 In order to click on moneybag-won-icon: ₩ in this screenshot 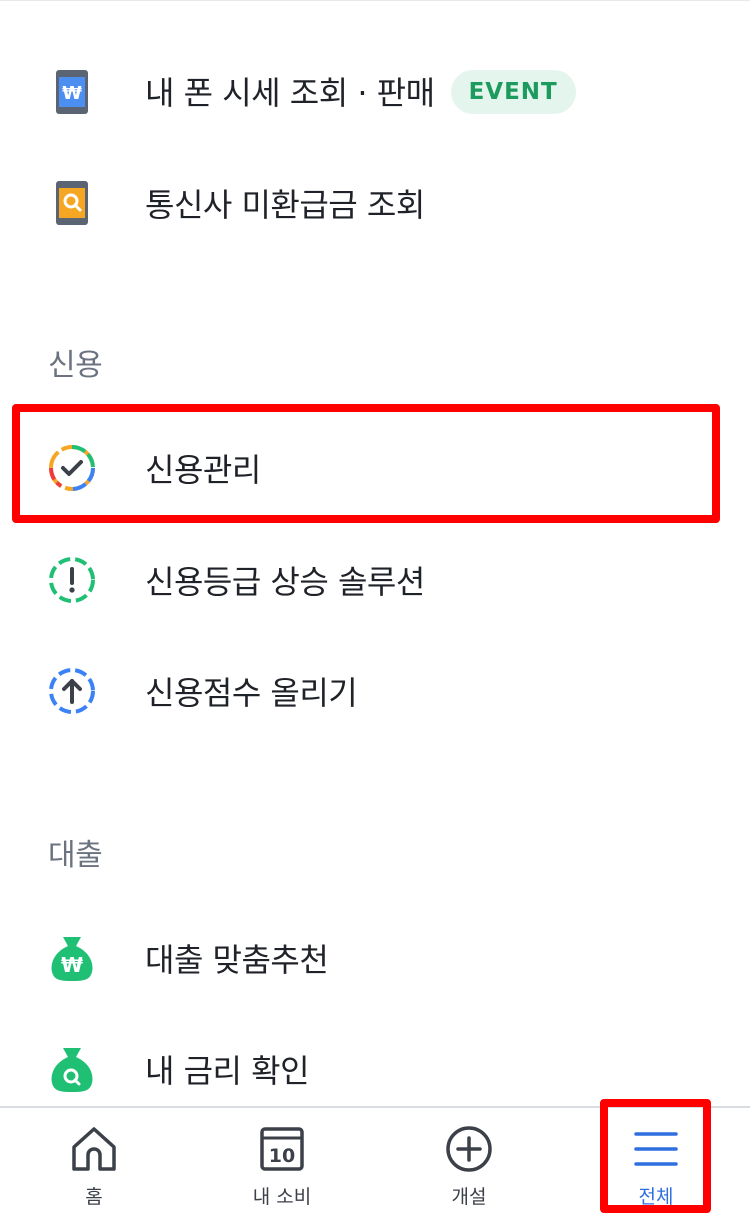, I will do `click(72, 958)`.